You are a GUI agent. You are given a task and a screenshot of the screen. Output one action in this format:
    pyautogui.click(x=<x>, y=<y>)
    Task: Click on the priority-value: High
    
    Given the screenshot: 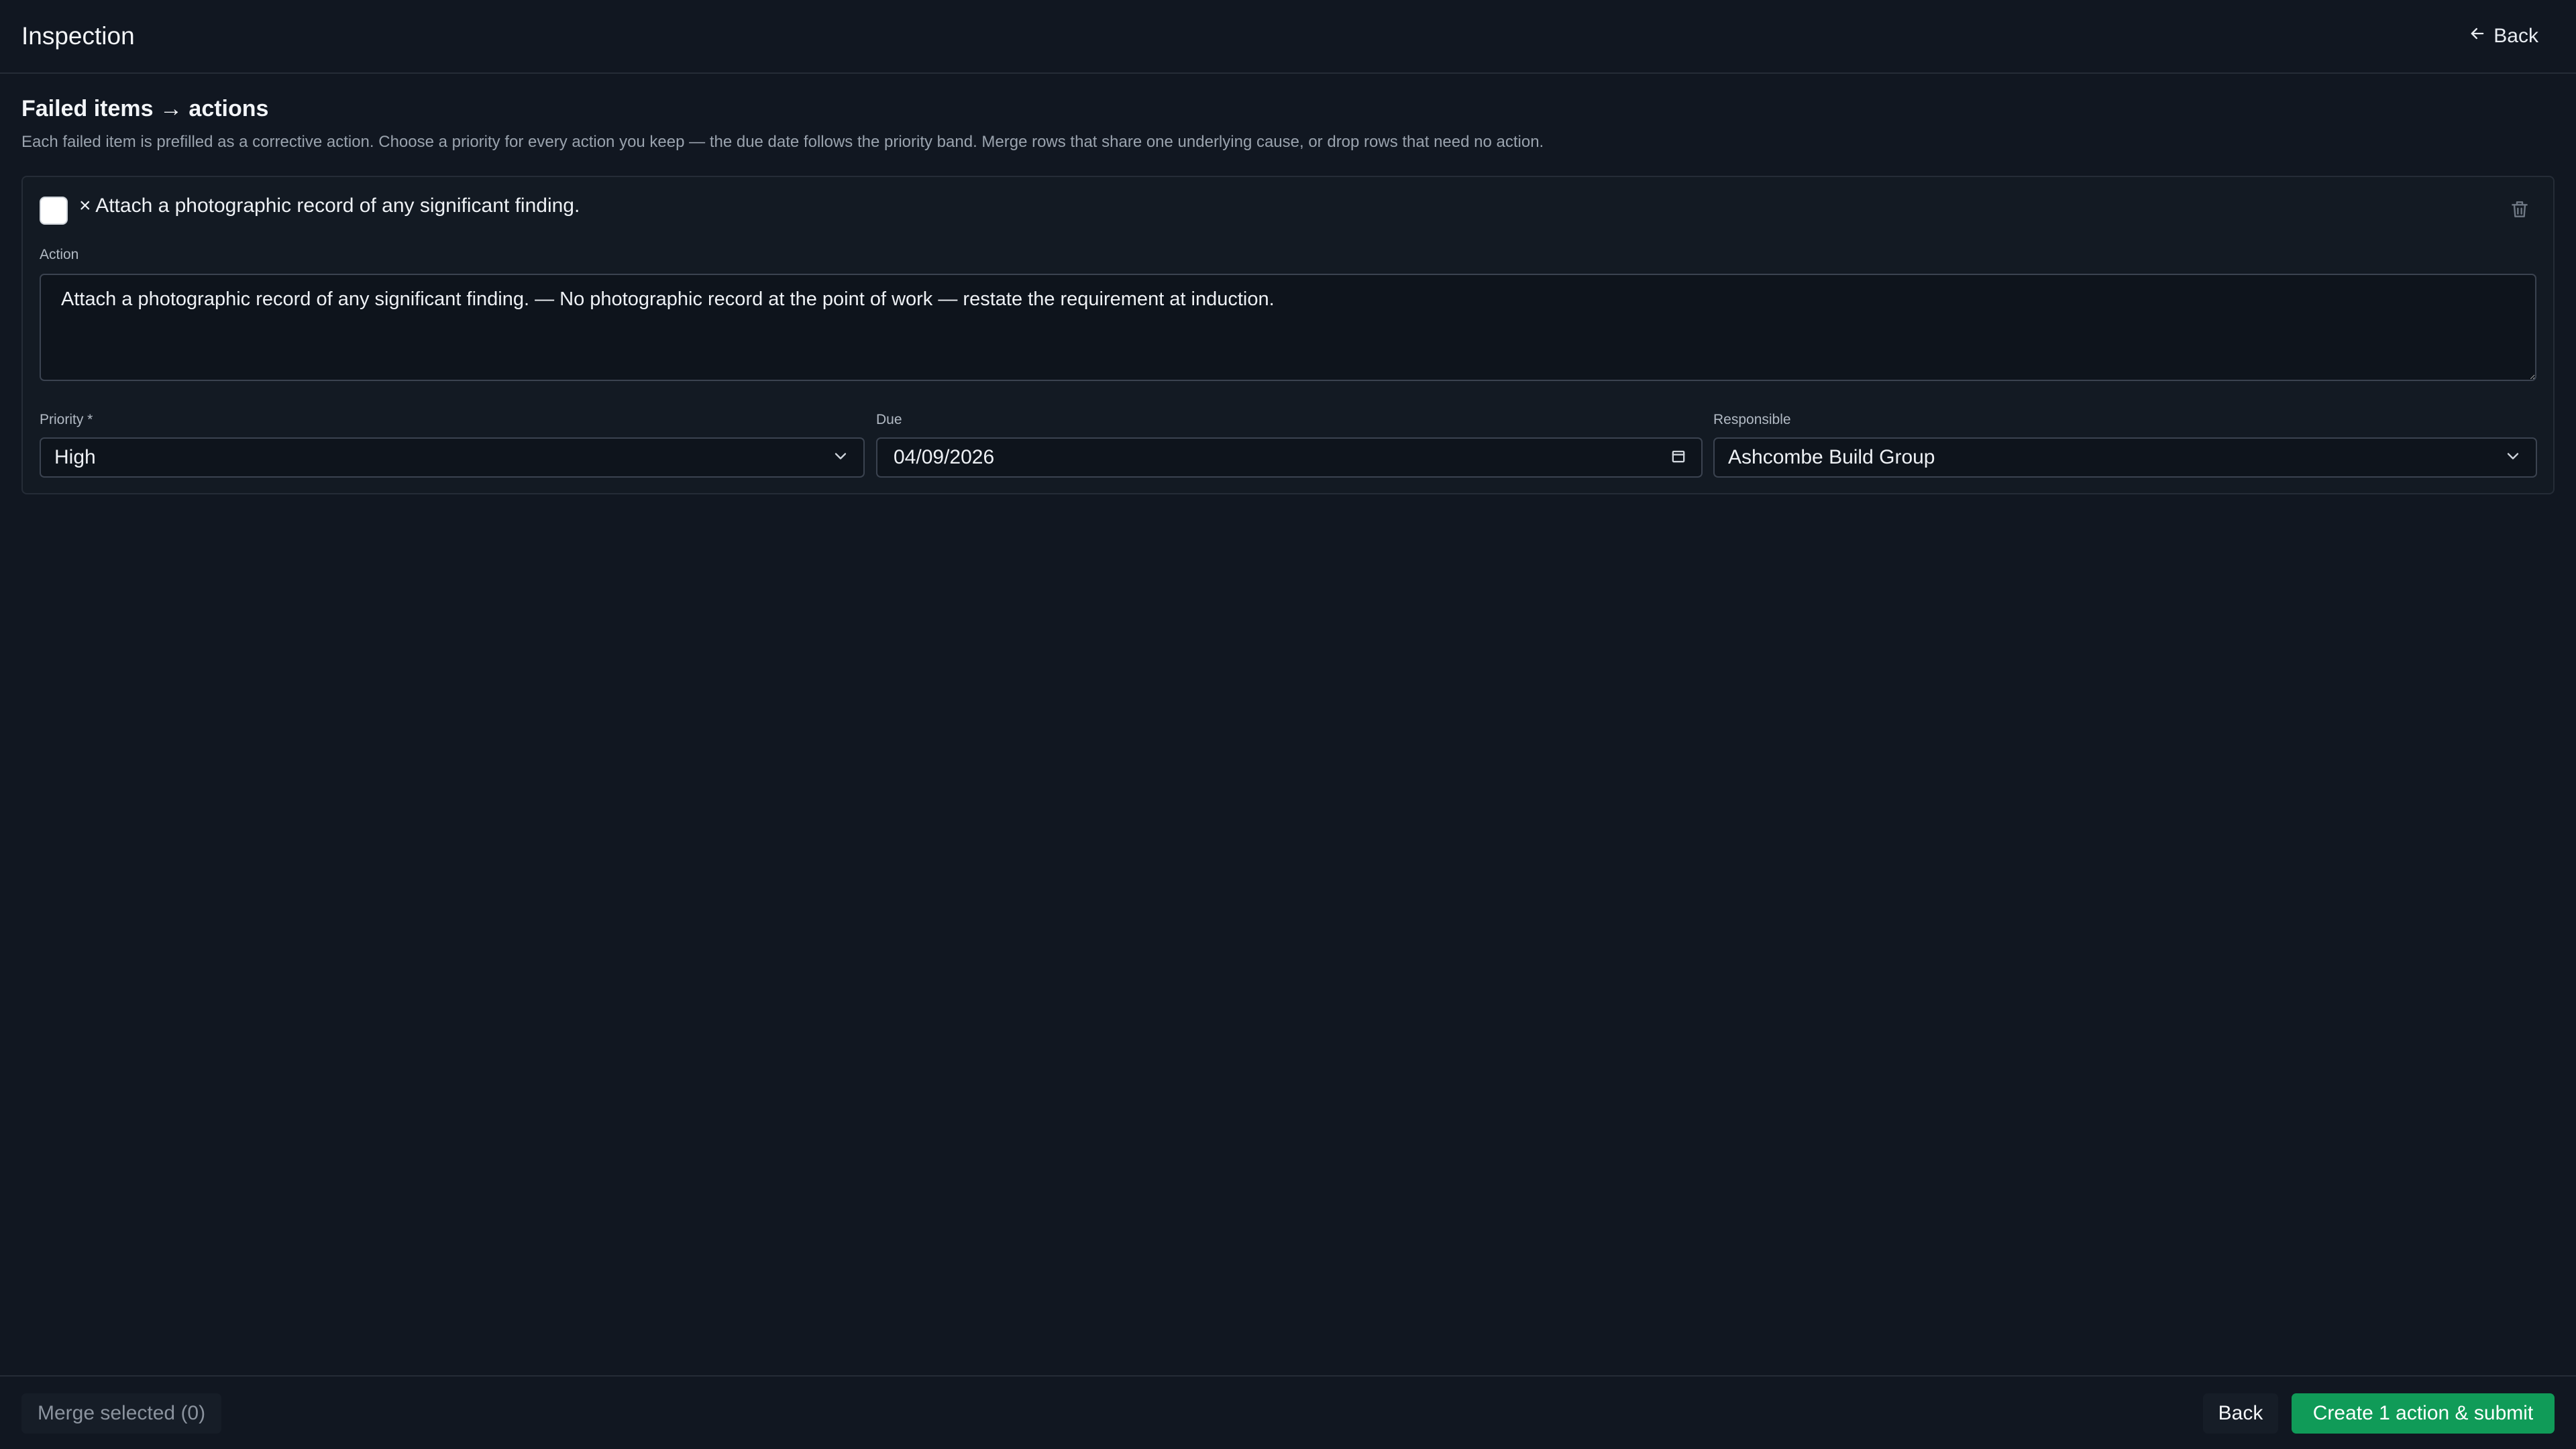 What is the action you would take?
    pyautogui.click(x=75, y=457)
    